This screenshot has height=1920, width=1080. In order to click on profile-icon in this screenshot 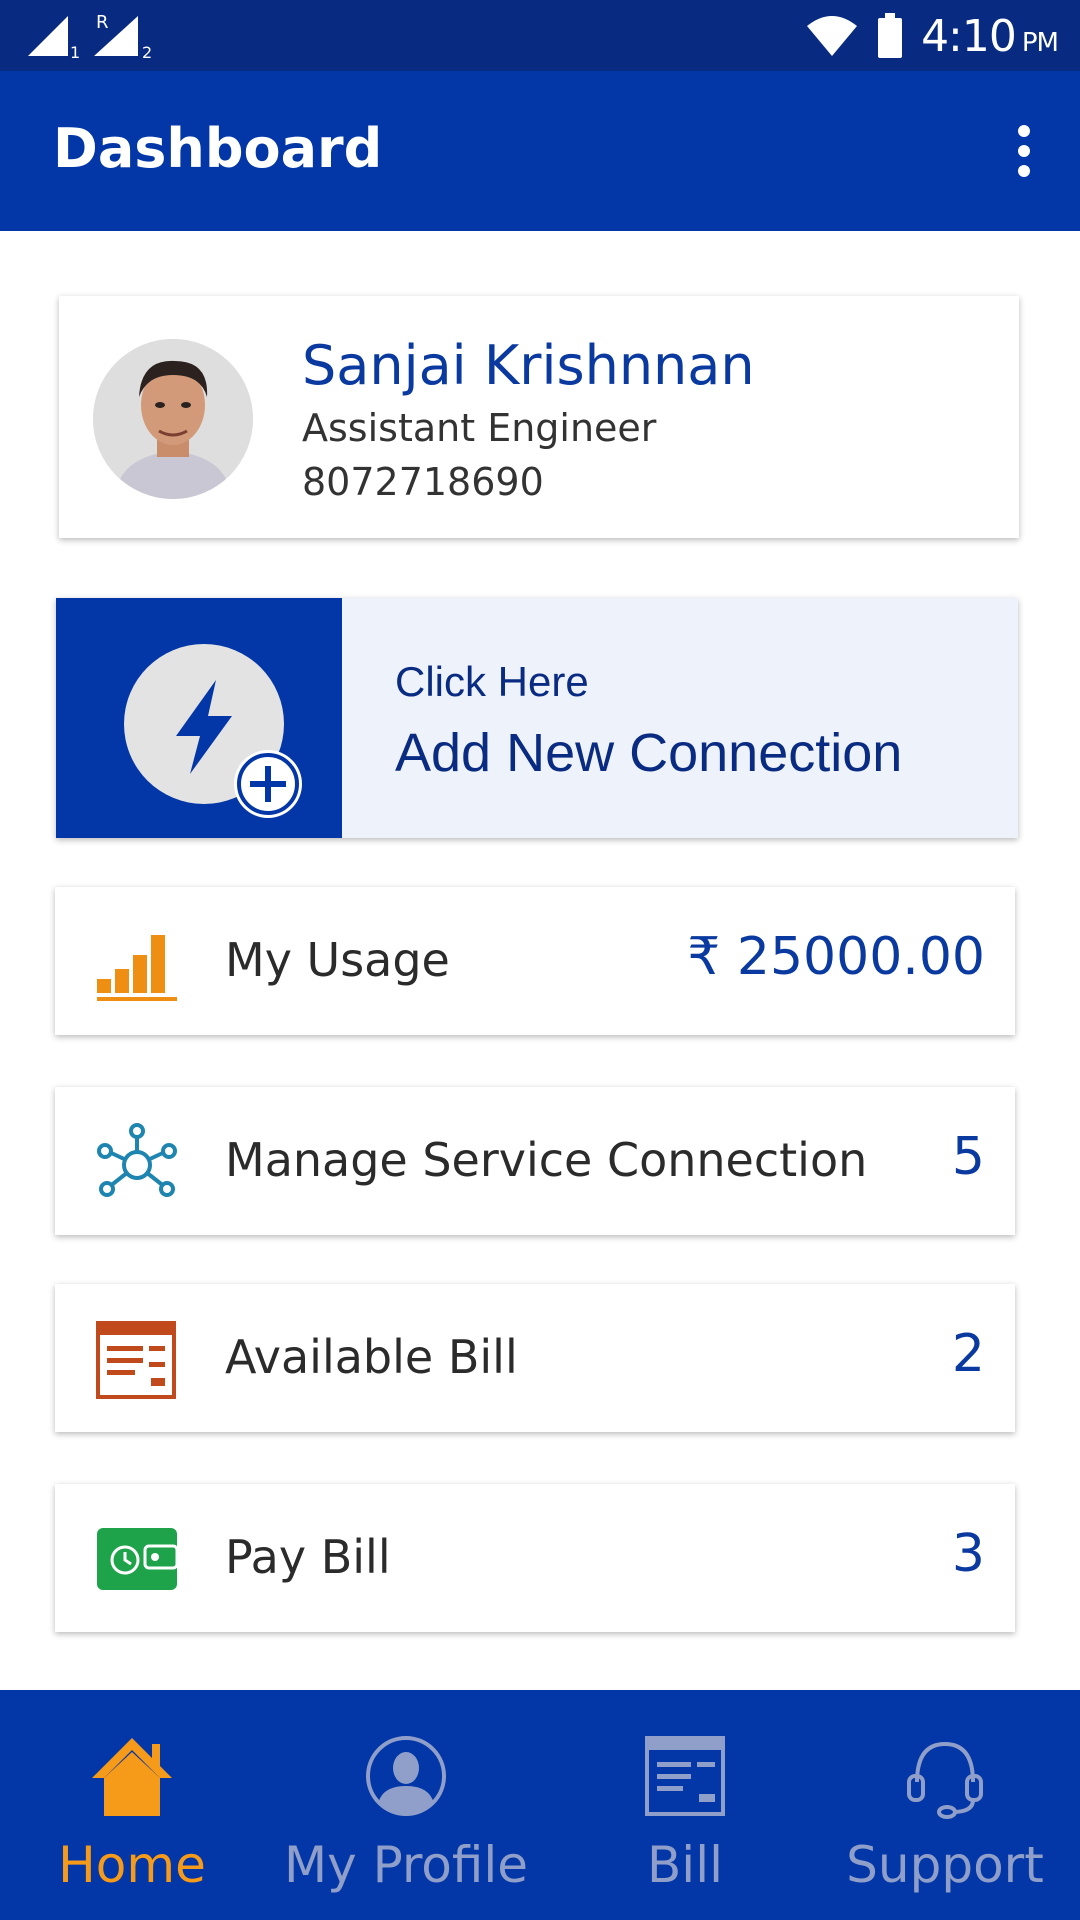, I will do `click(406, 1776)`.